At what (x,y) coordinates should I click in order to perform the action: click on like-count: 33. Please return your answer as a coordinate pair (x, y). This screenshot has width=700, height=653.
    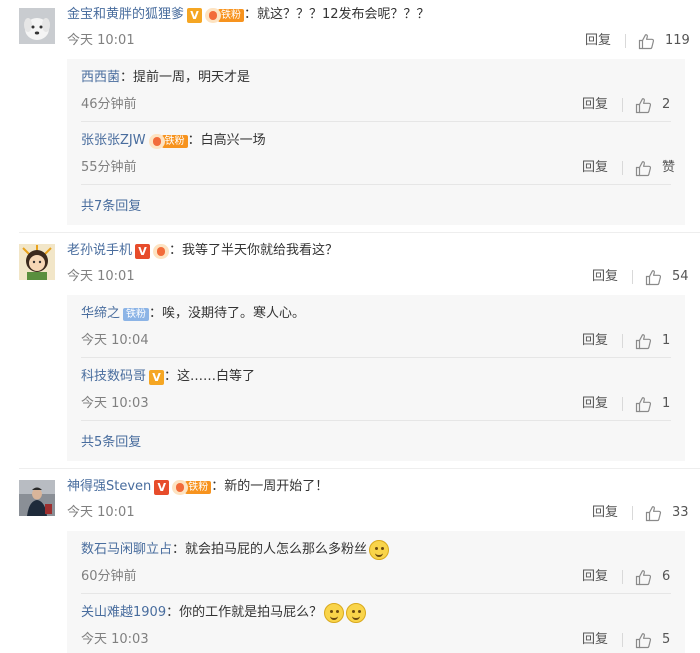
    Looking at the image, I should click on (680, 512).